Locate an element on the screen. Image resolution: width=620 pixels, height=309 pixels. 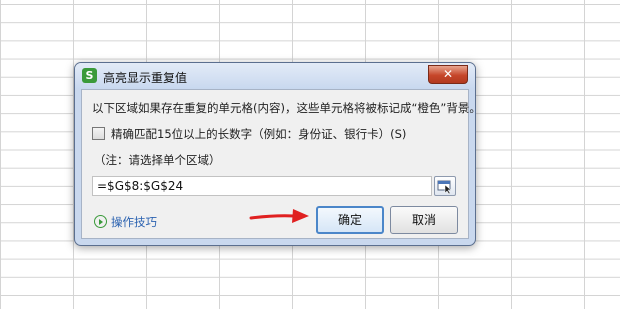
tips-link: 操作技巧 is located at coordinates (125, 222).